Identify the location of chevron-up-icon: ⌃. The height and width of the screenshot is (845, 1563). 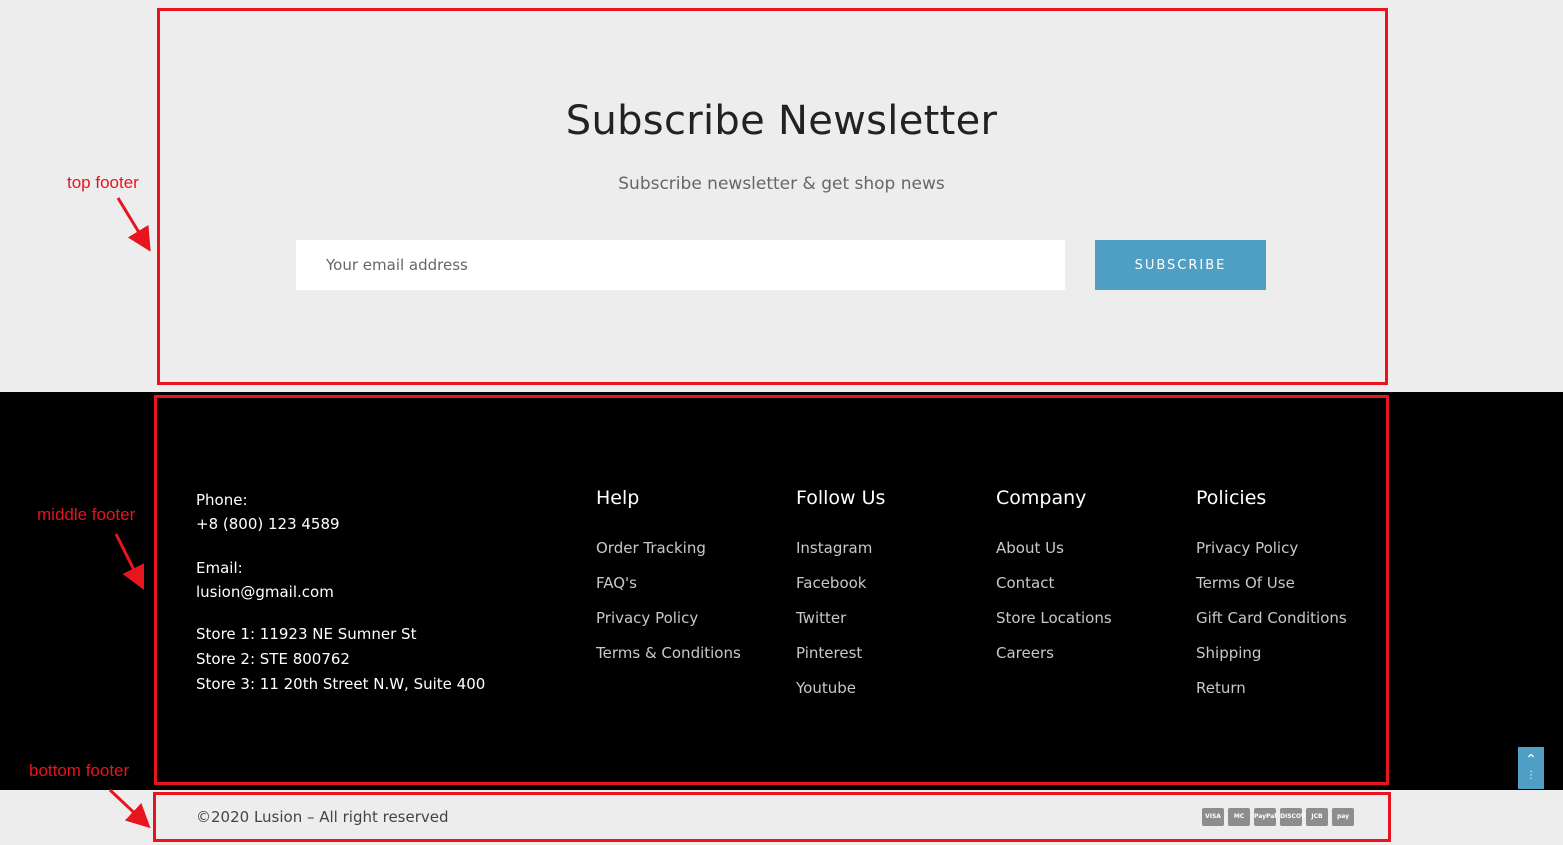
(1531, 760).